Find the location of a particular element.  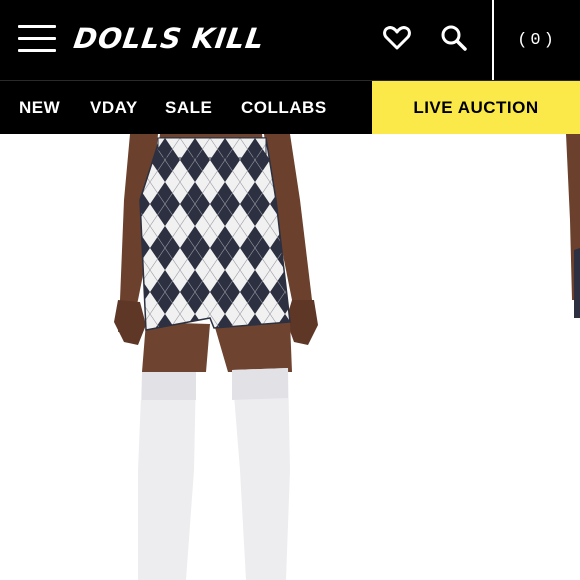

menu-icon is located at coordinates (37, 39).